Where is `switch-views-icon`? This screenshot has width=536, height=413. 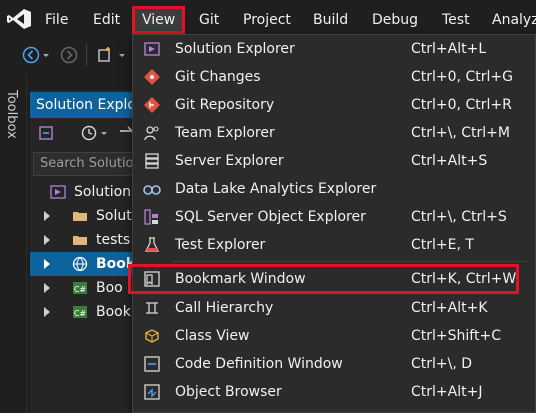 switch-views-icon is located at coordinates (47, 133).